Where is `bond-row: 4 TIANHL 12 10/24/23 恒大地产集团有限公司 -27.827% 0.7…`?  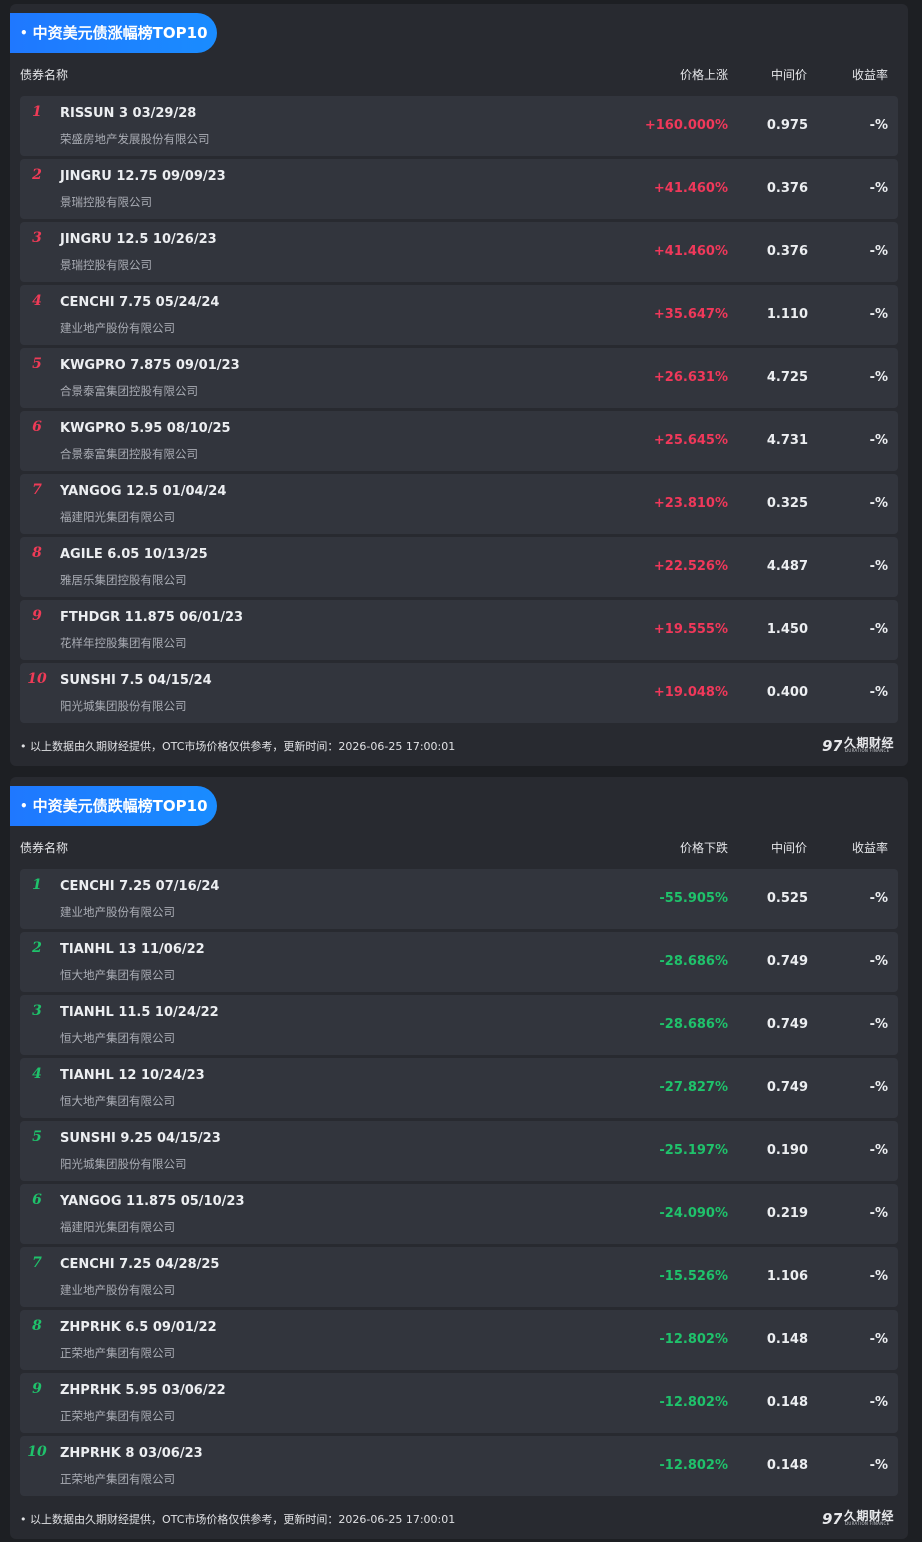 bond-row: 4 TIANHL 12 10/24/23 恒大地产集团有限公司 -27.827% 0.7… is located at coordinates (459, 1088).